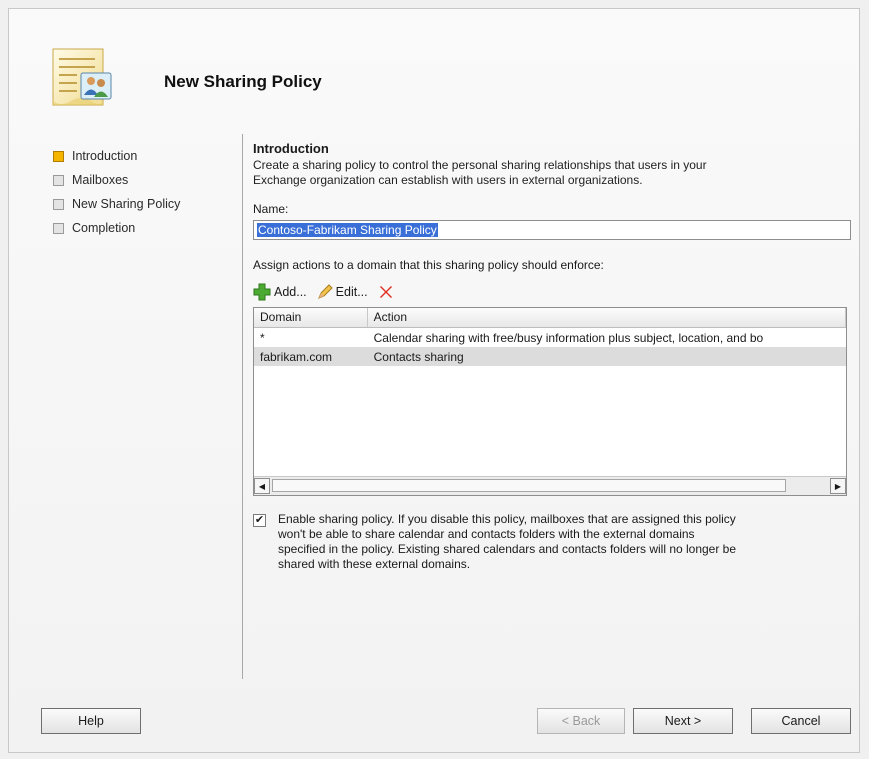 The image size is (869, 759). I want to click on cancel-button: Cancel, so click(801, 721).